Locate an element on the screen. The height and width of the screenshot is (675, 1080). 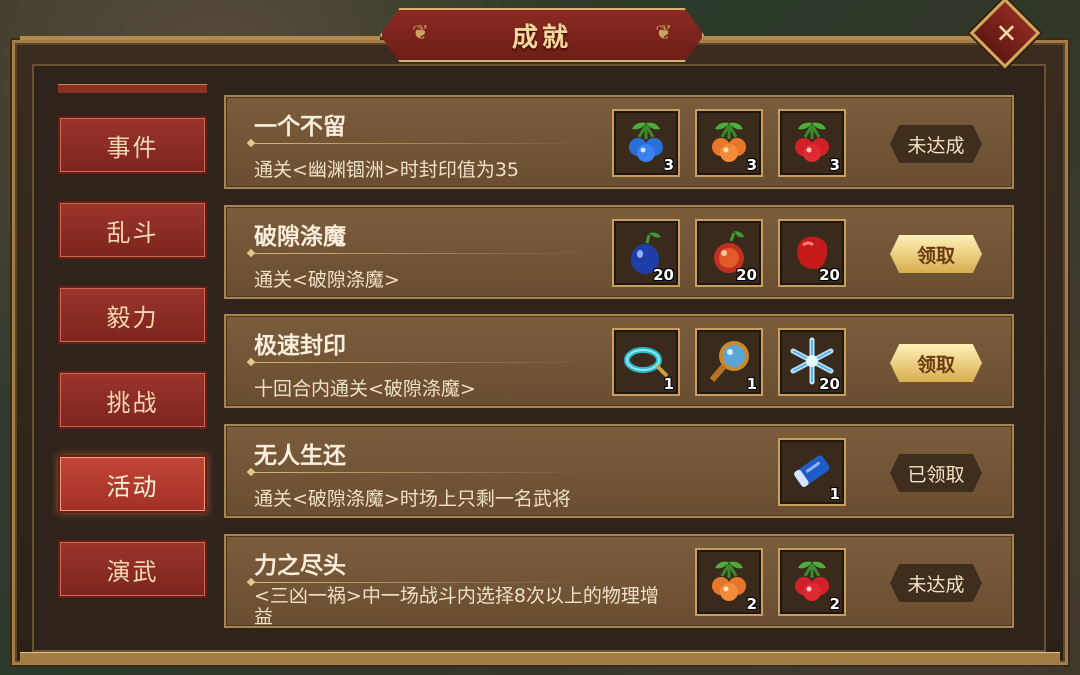
tab-challenge: 挑战 is located at coordinates (132, 400).